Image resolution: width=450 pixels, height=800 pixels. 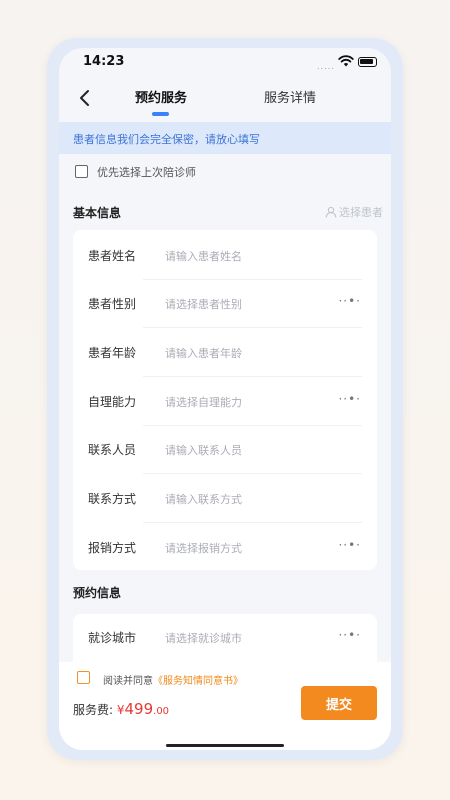 What do you see at coordinates (203, 353) in the screenshot?
I see `patient-age-input: 请输入患者年龄` at bounding box center [203, 353].